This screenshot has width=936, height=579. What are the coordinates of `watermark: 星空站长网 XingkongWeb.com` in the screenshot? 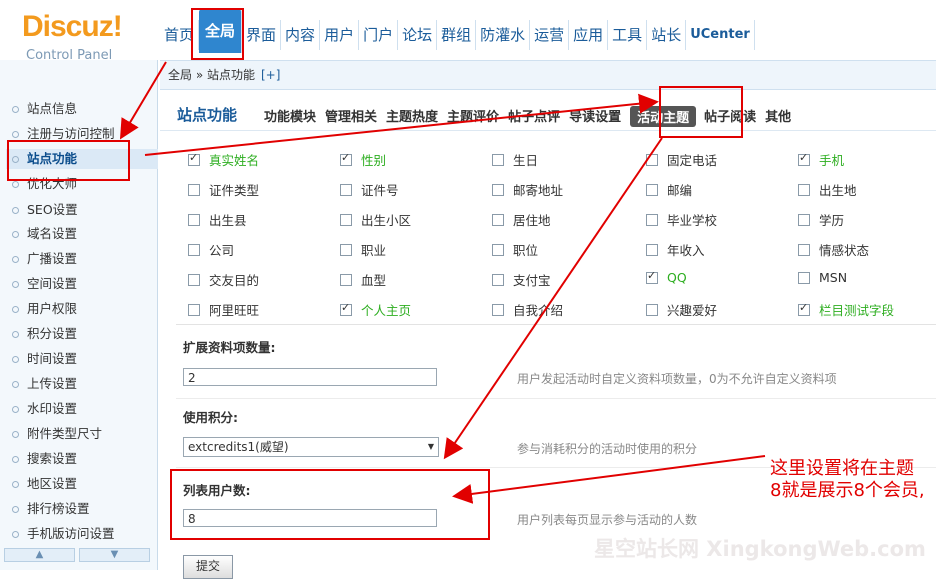 It's located at (760, 549).